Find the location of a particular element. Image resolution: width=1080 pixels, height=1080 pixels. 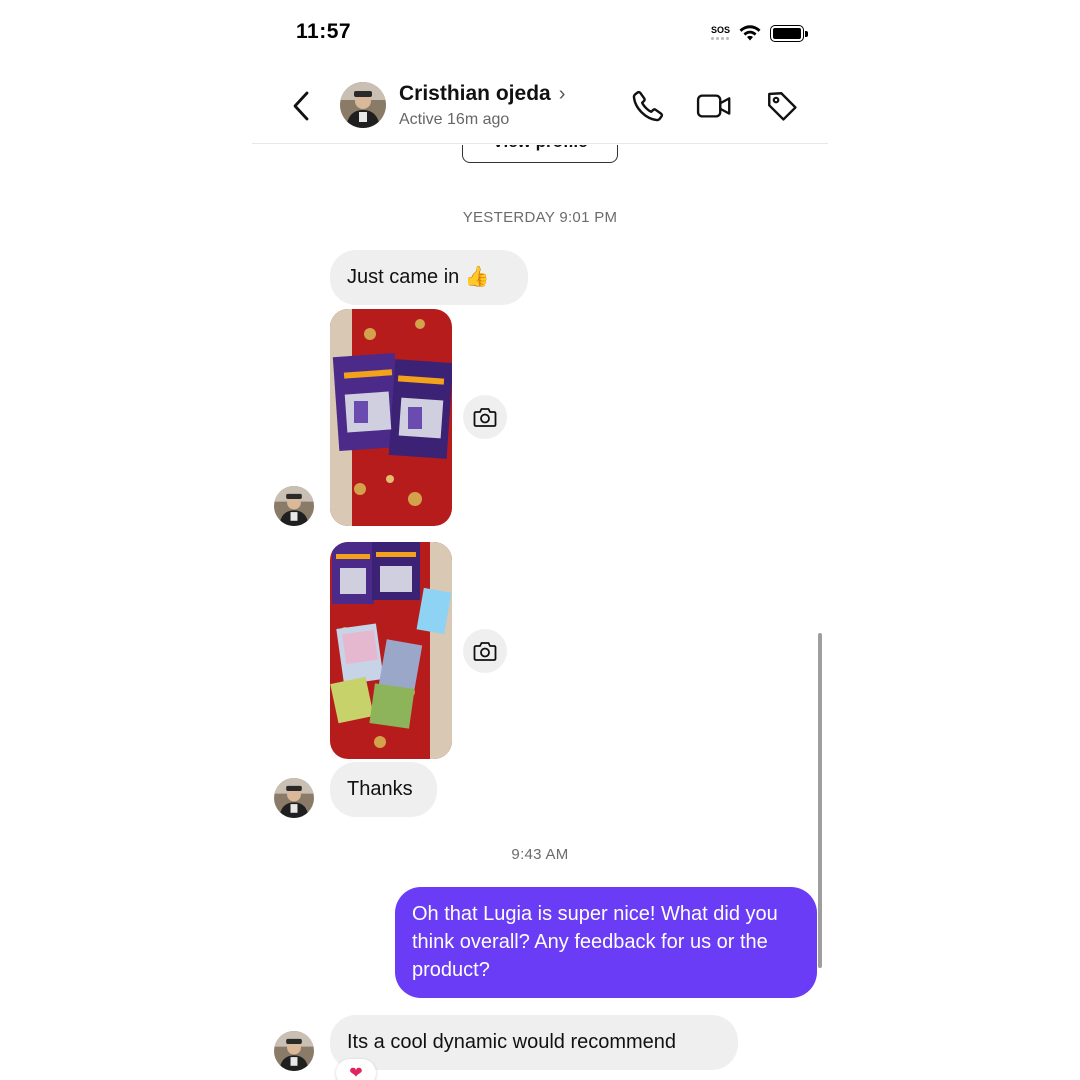

voice-call-button is located at coordinates (648, 106).